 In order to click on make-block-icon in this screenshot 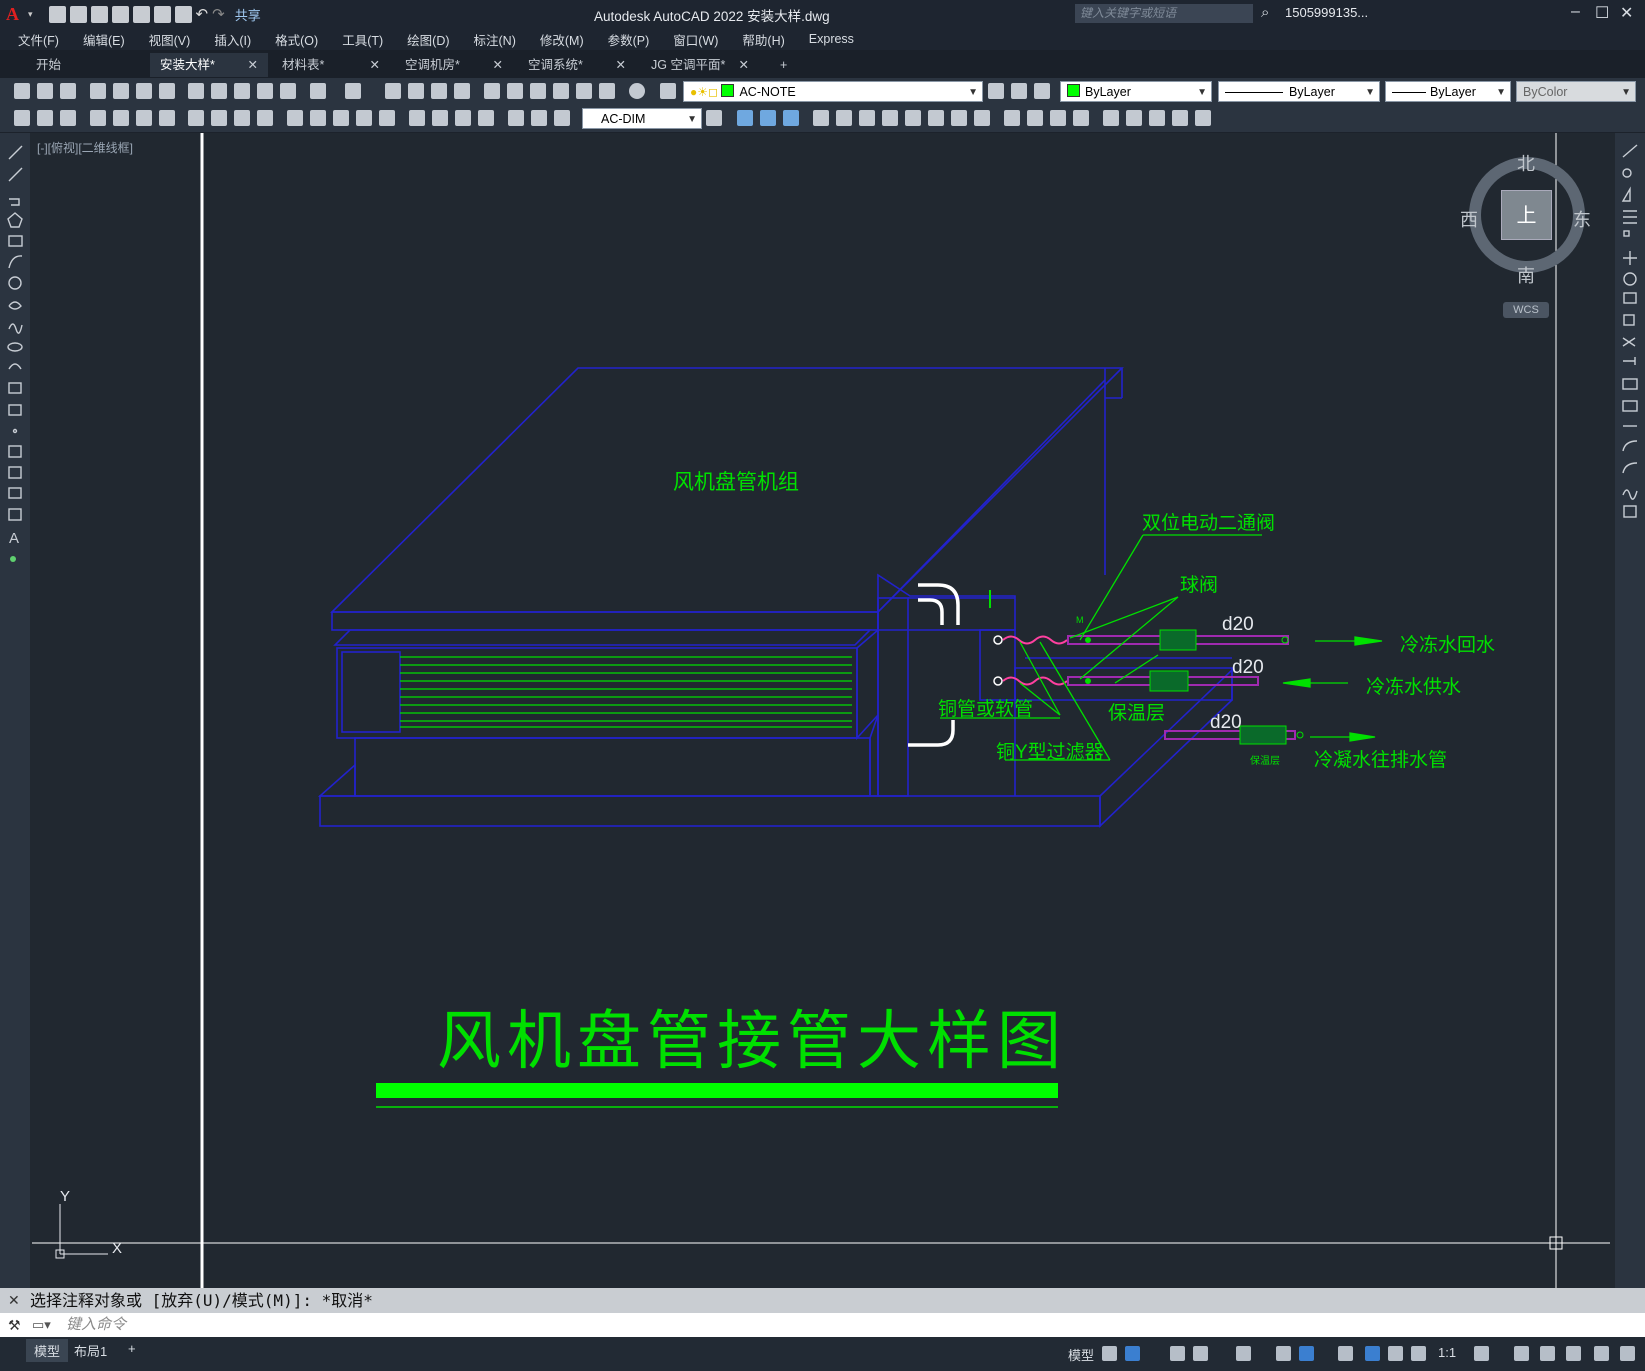, I will do `click(15, 410)`.